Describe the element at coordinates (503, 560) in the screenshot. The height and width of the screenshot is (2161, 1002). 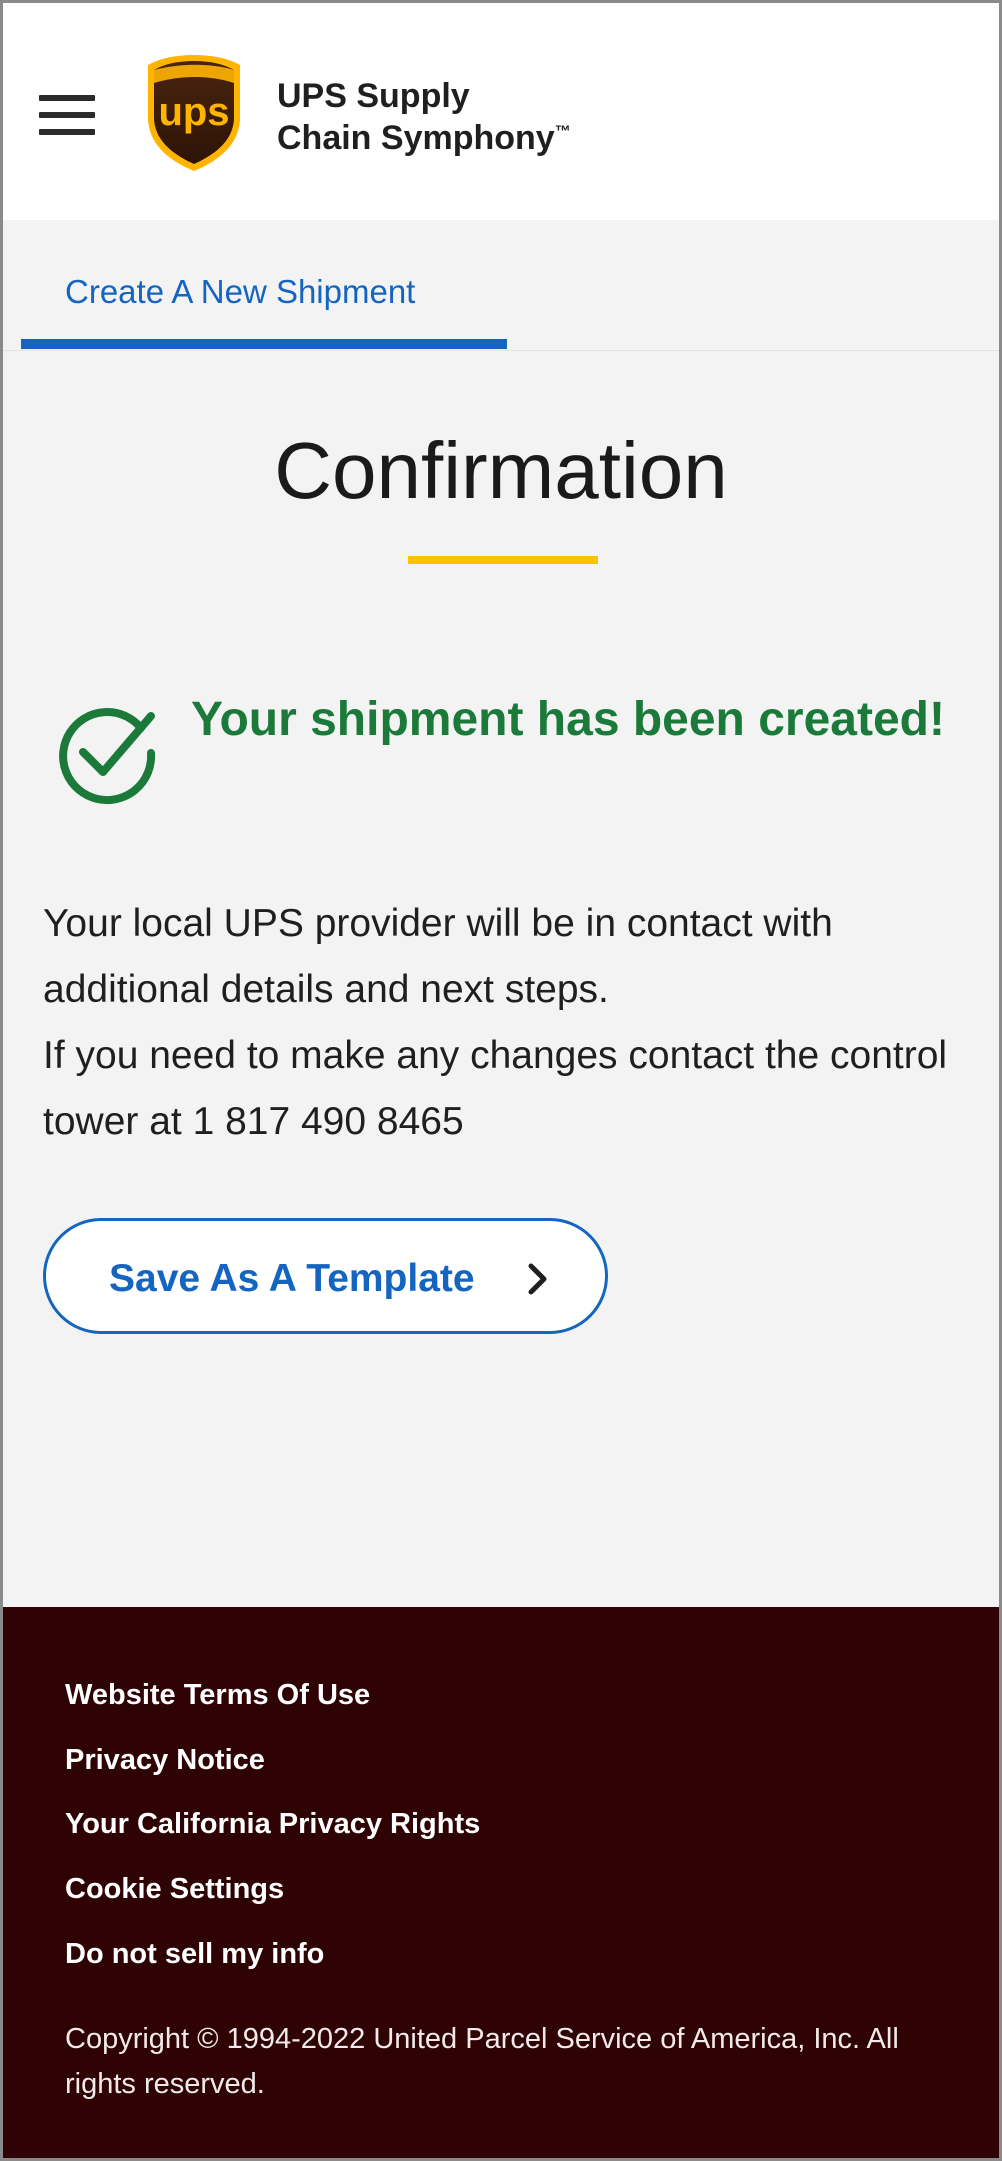
I see `title-accent-bar` at that location.